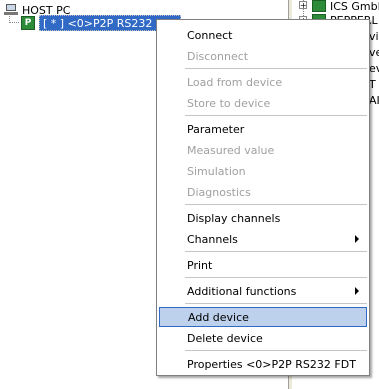  I want to click on menu-item-diagnostics: Diagnostics, so click(263, 192).